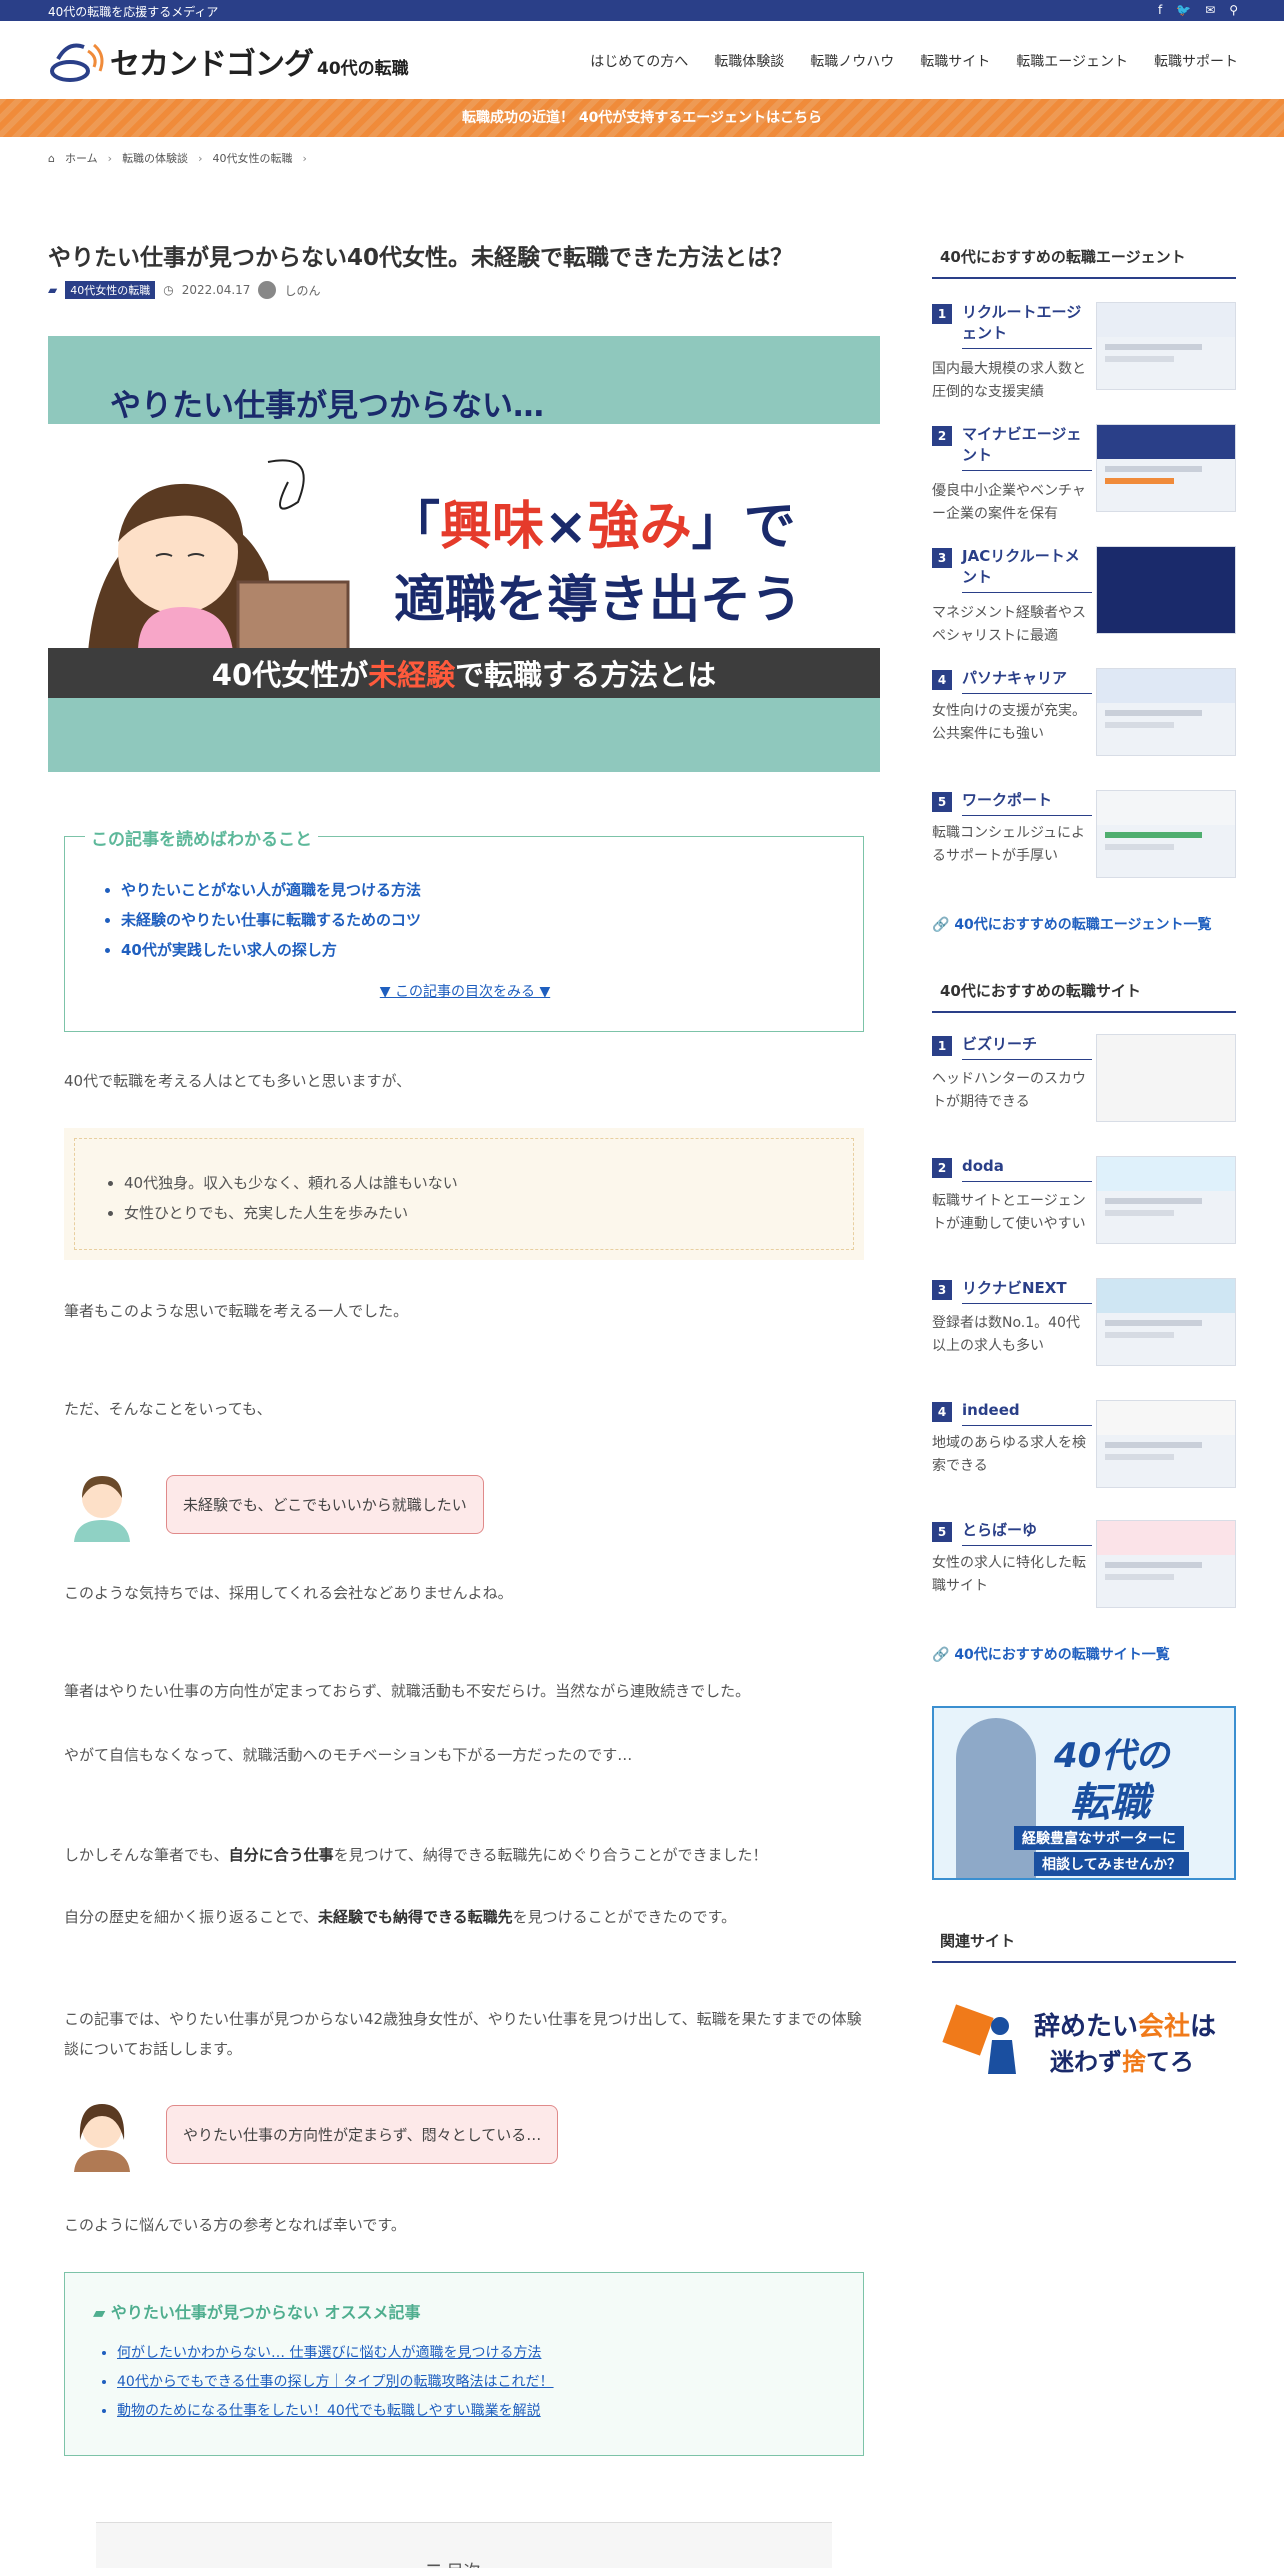 The height and width of the screenshot is (2568, 1284). I want to click on site-item: 5 とらばーゆ 女性の求人に特化した転職サイト, so click(1084, 1575).